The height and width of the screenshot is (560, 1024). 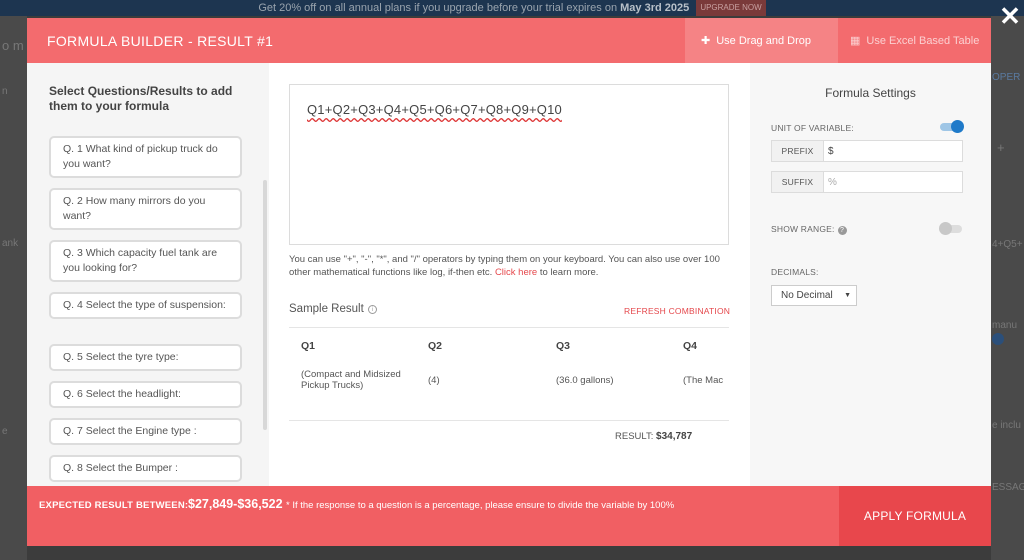 I want to click on table-cell: (4), so click(x=434, y=380).